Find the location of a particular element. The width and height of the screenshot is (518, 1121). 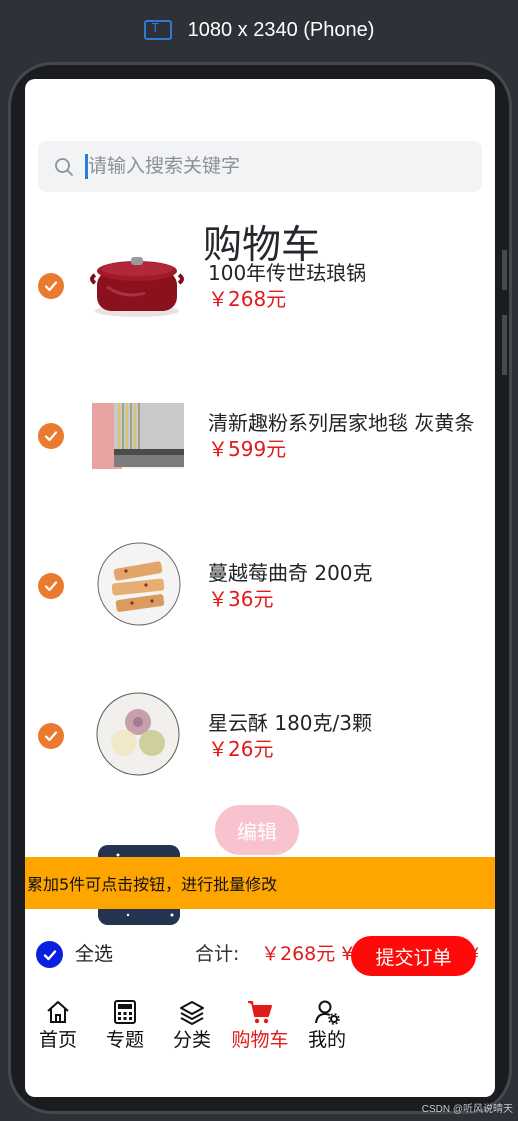

enamel-pot-image is located at coordinates (137, 287).